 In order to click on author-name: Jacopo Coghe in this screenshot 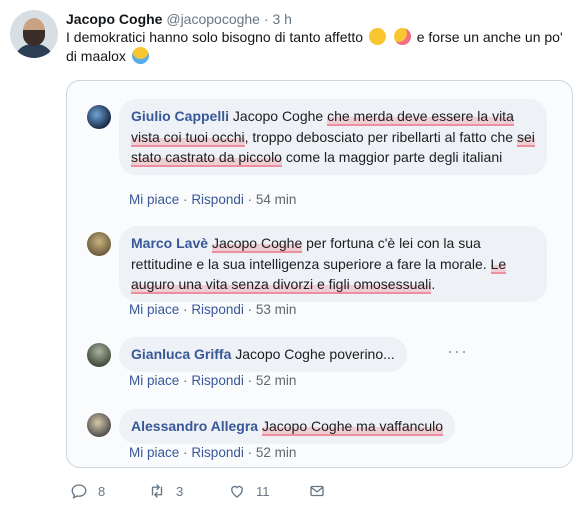, I will do `click(114, 19)`.